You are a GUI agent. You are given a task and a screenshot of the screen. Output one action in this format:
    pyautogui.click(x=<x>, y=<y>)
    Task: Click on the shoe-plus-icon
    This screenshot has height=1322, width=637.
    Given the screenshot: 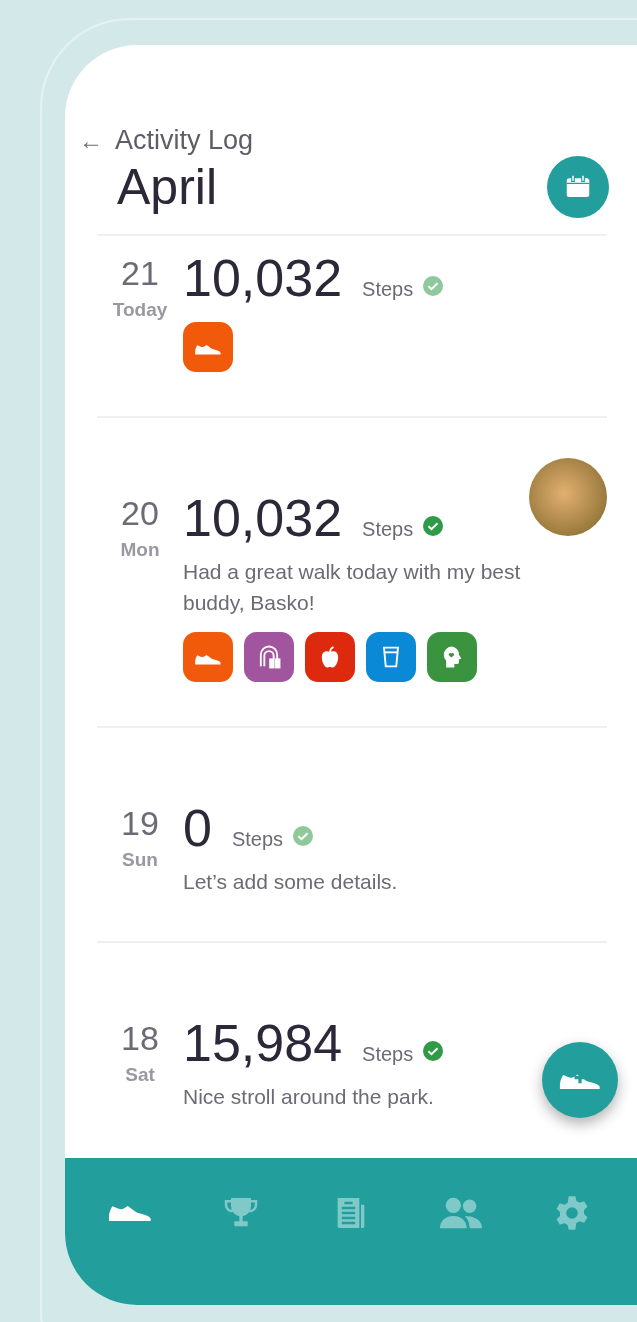 What is the action you would take?
    pyautogui.click(x=580, y=1080)
    